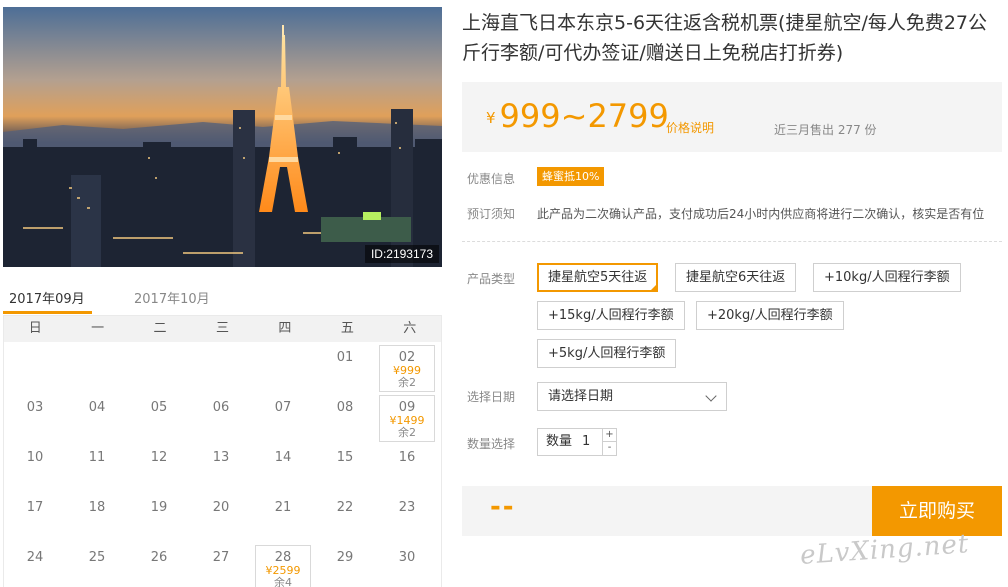  What do you see at coordinates (503, 507) in the screenshot?
I see `total-price: --` at bounding box center [503, 507].